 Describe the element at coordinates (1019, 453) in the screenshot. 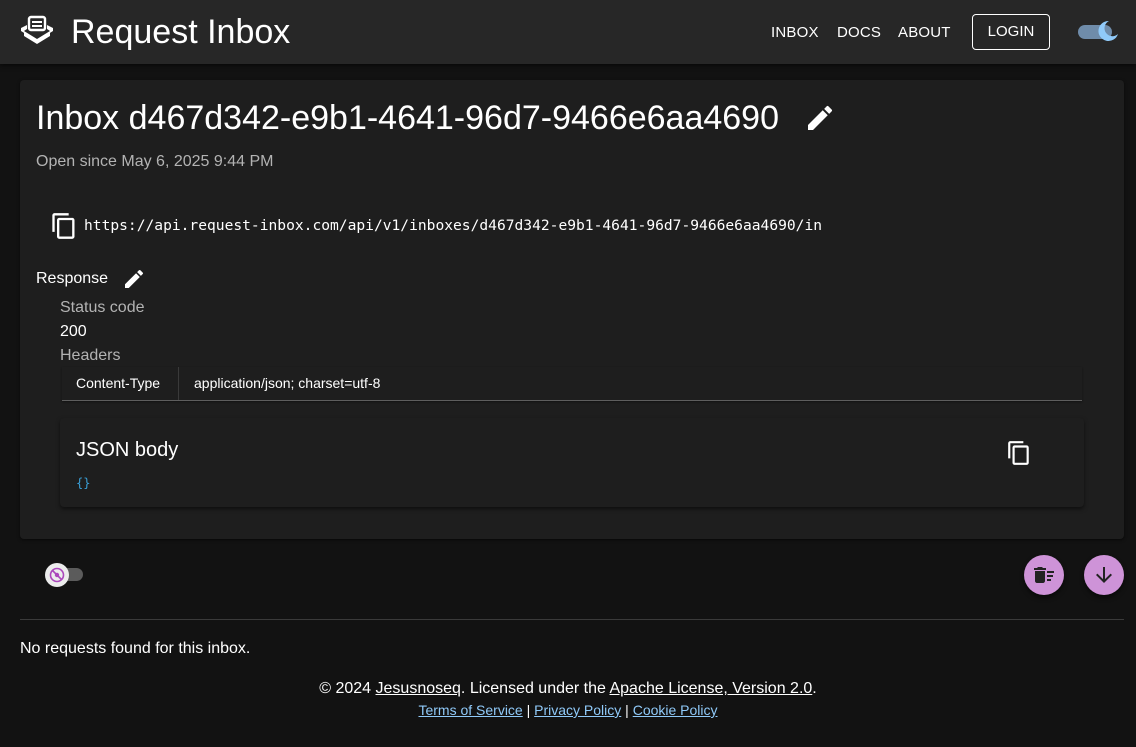

I see `copy-json-icon` at that location.